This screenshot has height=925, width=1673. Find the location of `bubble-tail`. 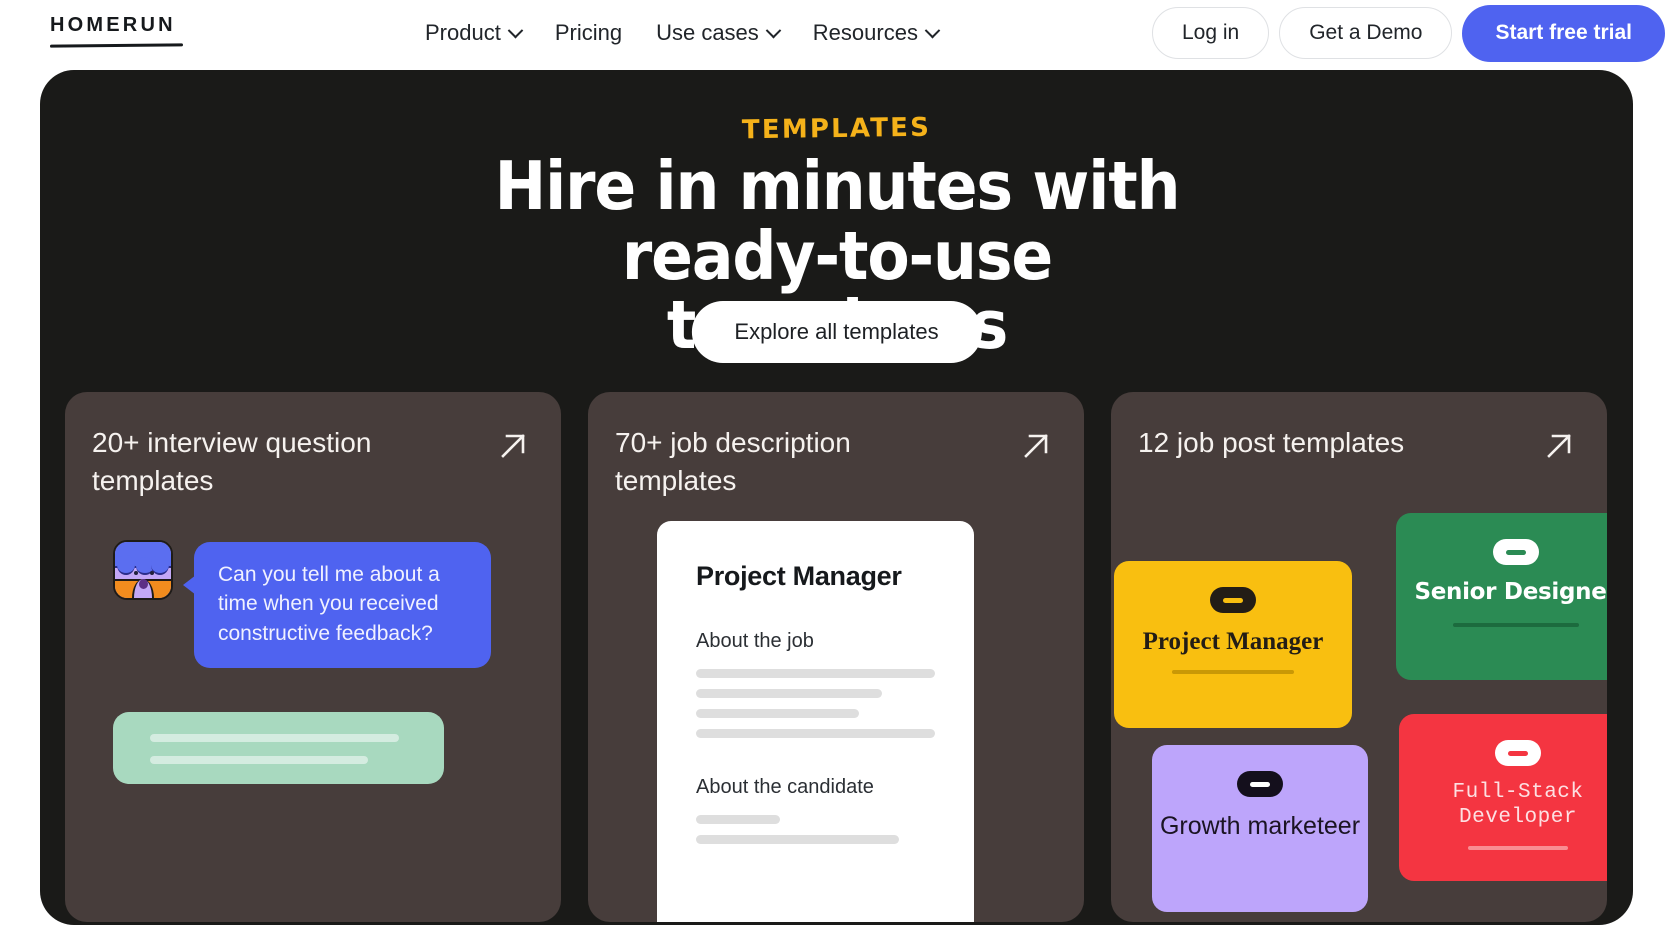

bubble-tail is located at coordinates (189, 585).